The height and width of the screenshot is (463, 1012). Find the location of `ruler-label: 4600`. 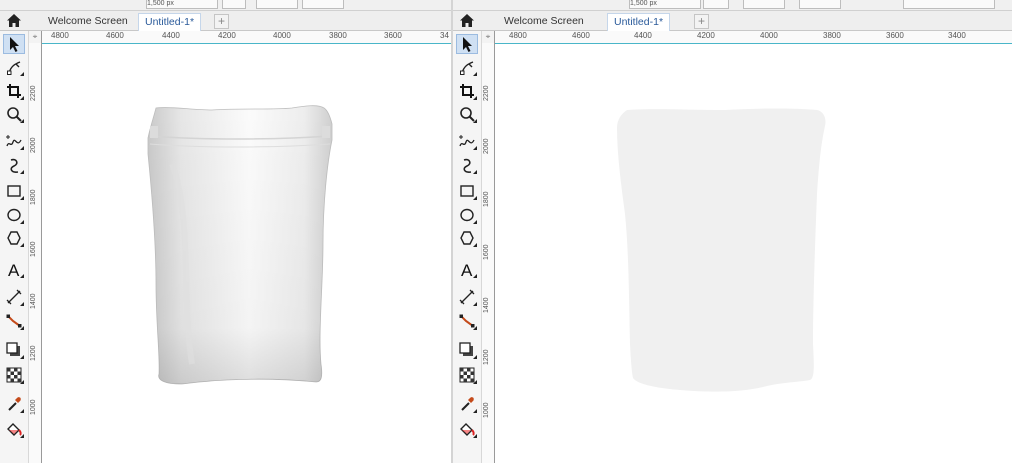

ruler-label: 4600 is located at coordinates (581, 35).